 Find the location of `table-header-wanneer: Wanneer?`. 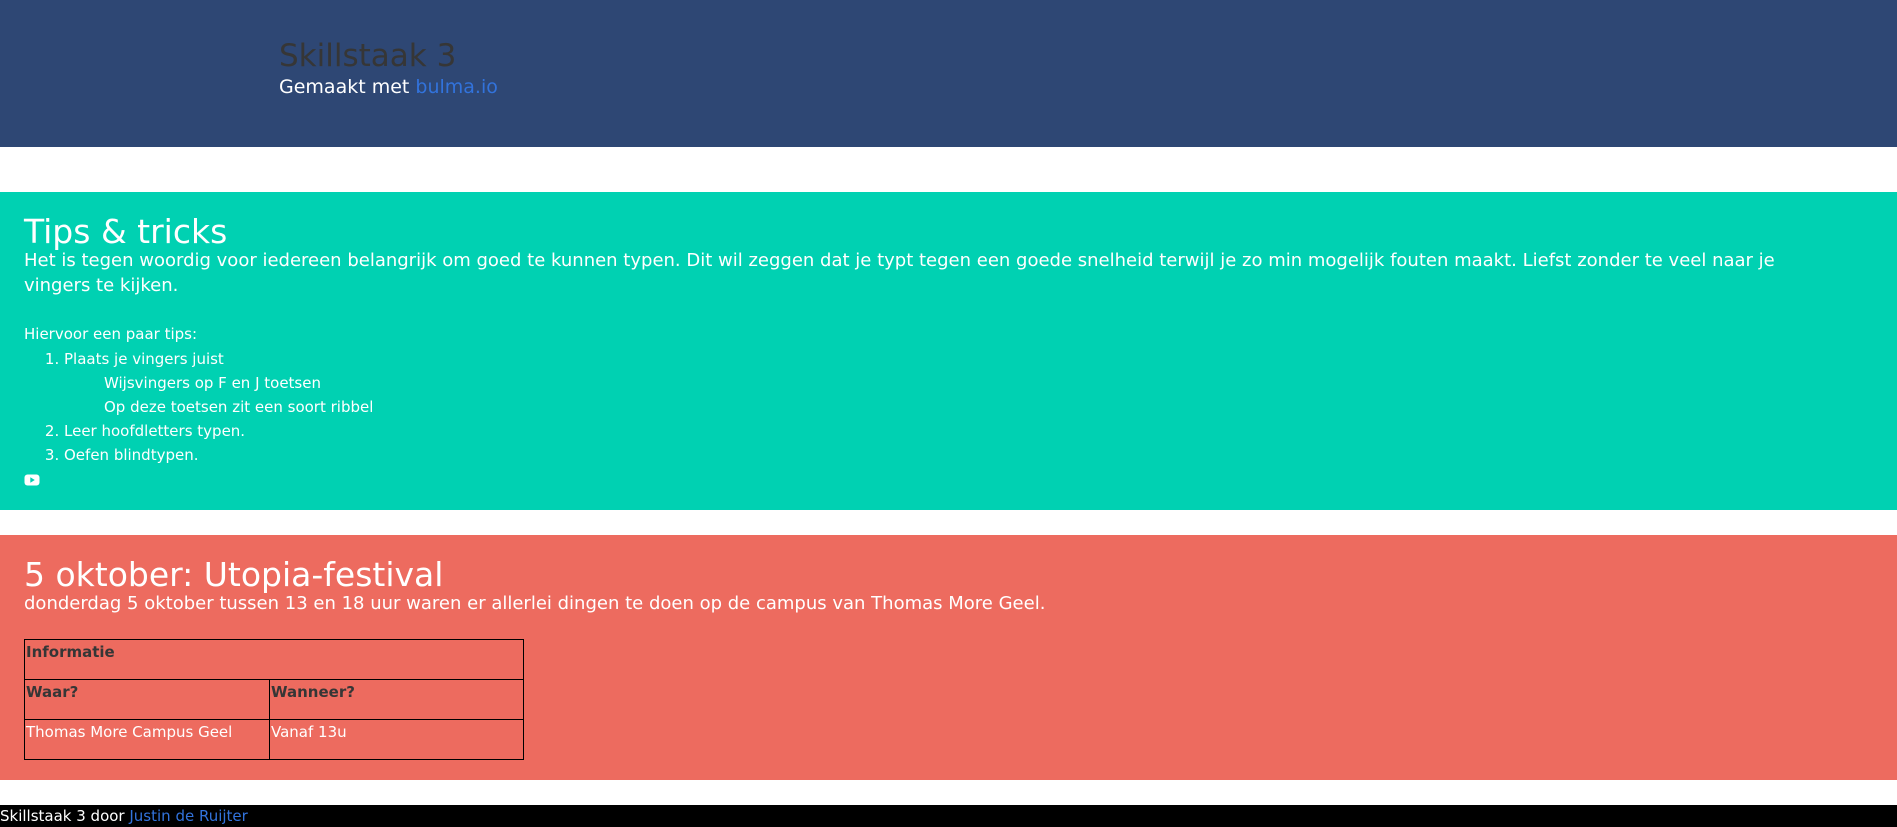

table-header-wanneer: Wanneer? is located at coordinates (396, 699).